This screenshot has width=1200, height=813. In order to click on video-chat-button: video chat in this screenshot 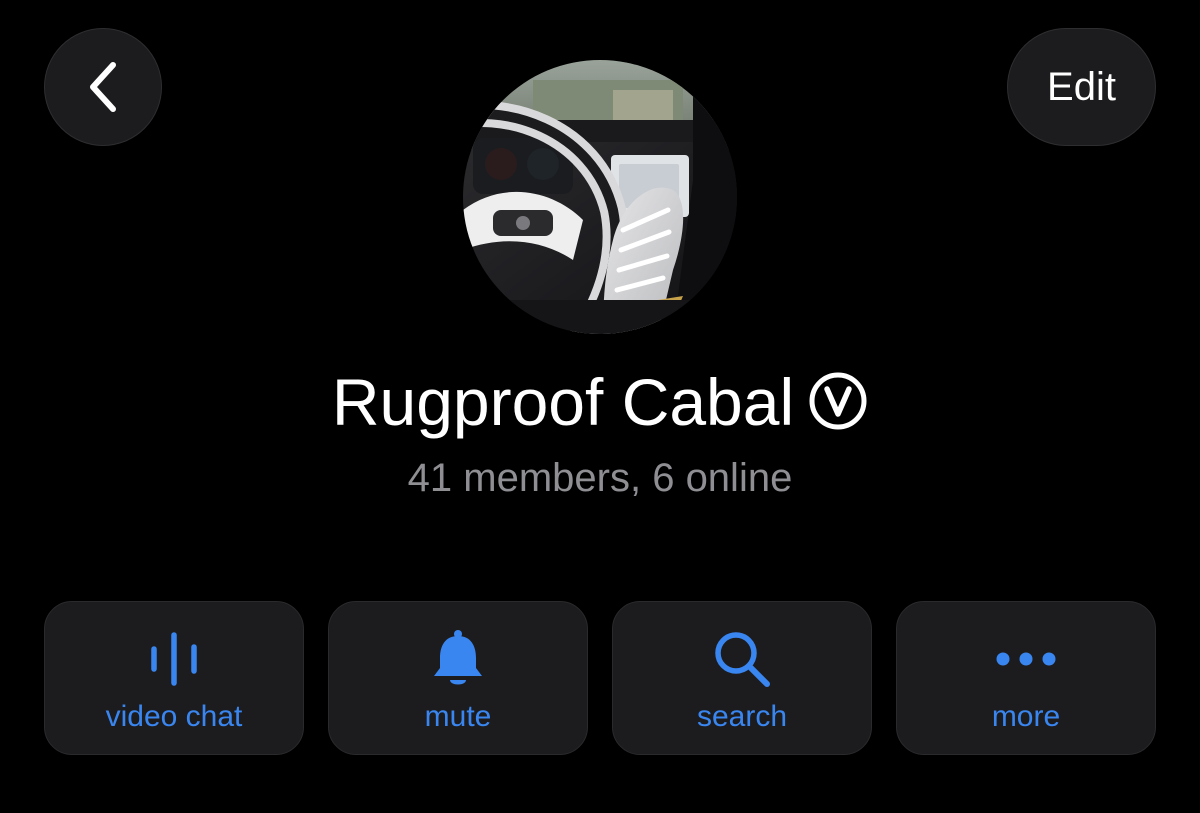, I will do `click(174, 678)`.